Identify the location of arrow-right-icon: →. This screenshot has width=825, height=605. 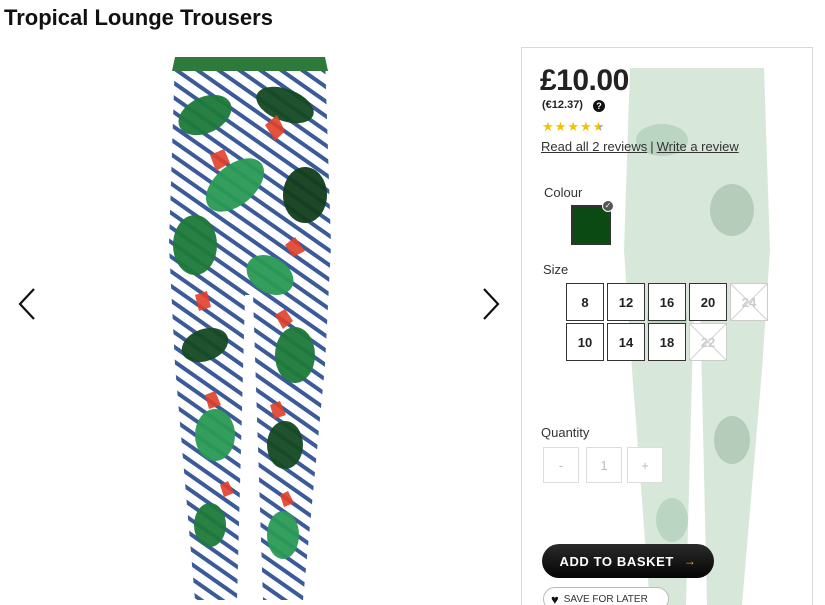
(690, 561).